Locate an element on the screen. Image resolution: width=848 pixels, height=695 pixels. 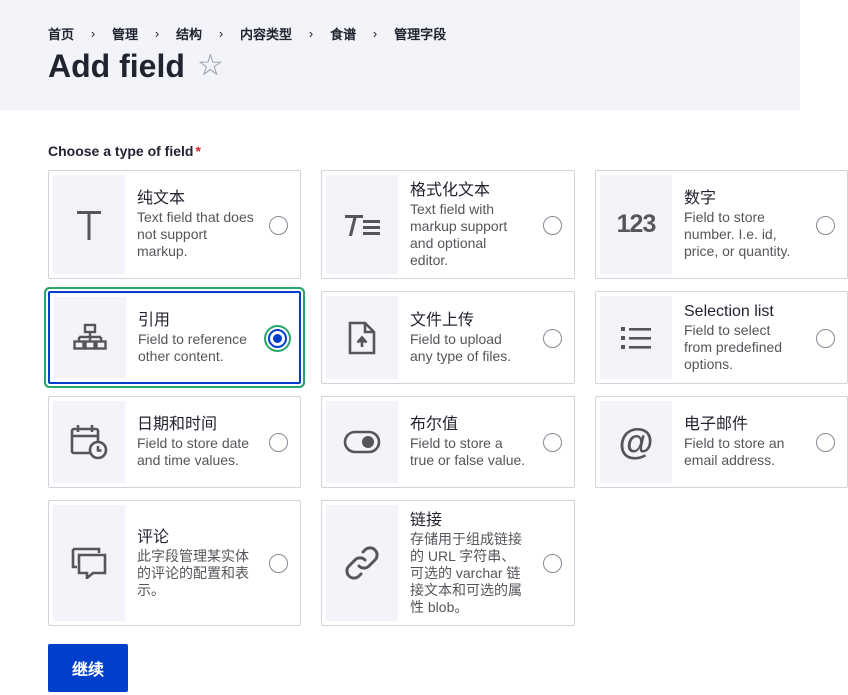
plain-text-icon is located at coordinates (89, 224).